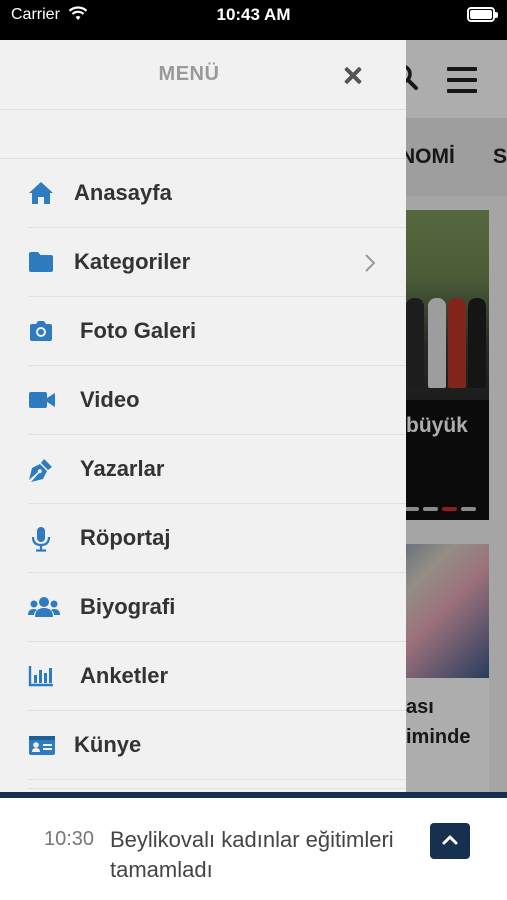 The image size is (507, 900). I want to click on chevron-right-icon, so click(370, 263).